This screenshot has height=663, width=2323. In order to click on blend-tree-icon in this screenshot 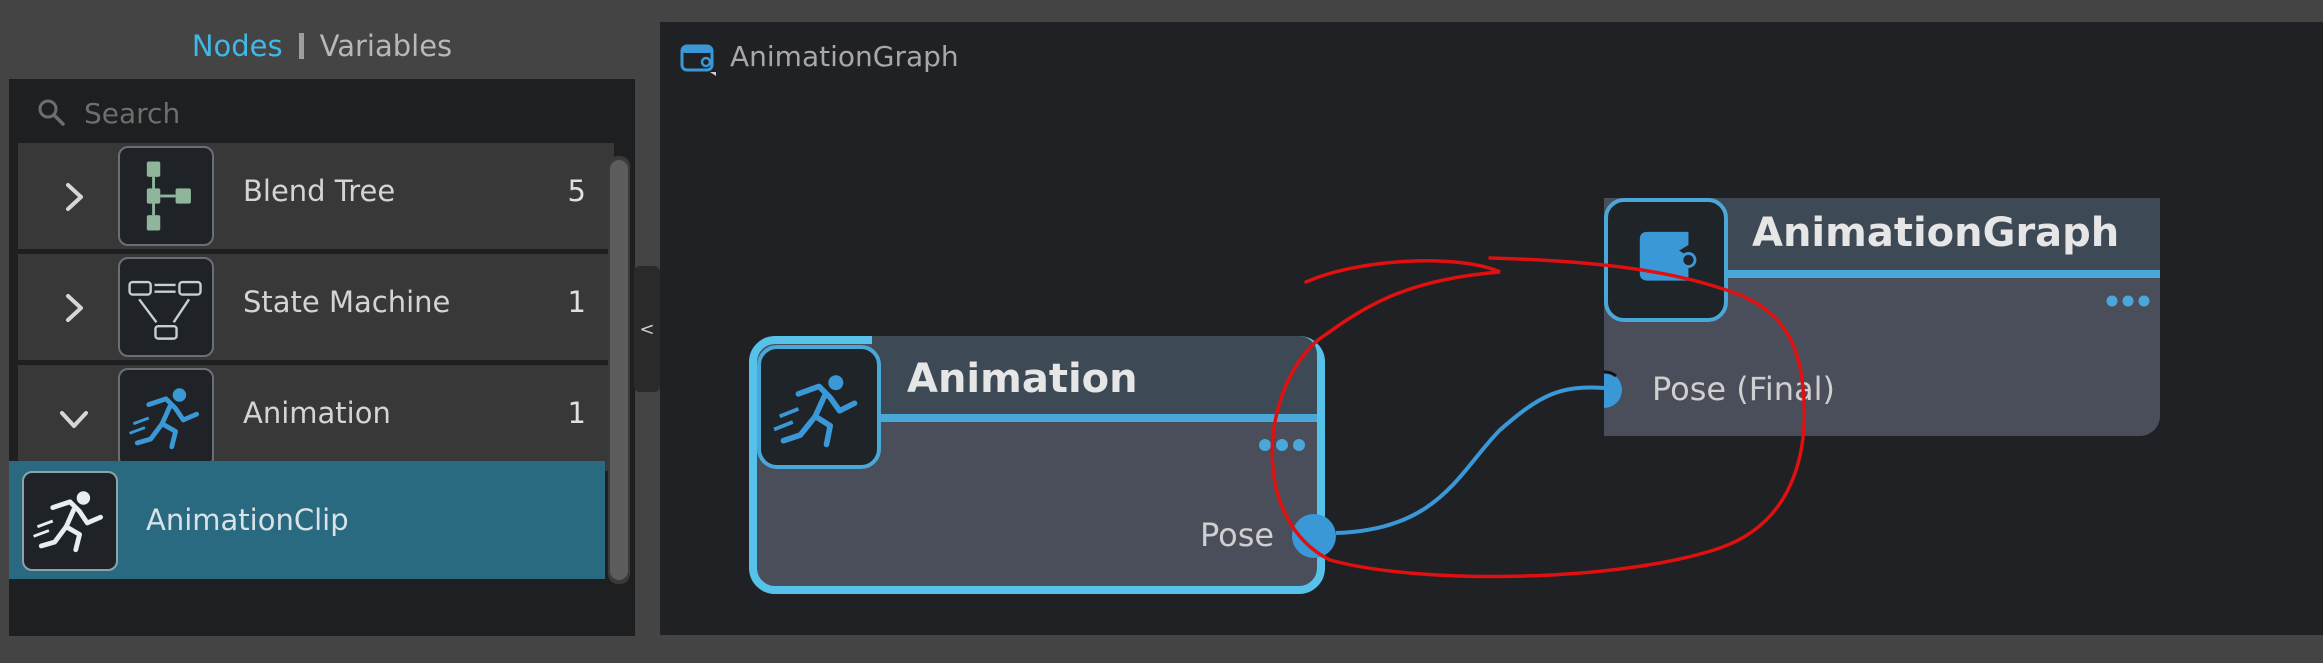, I will do `click(166, 196)`.